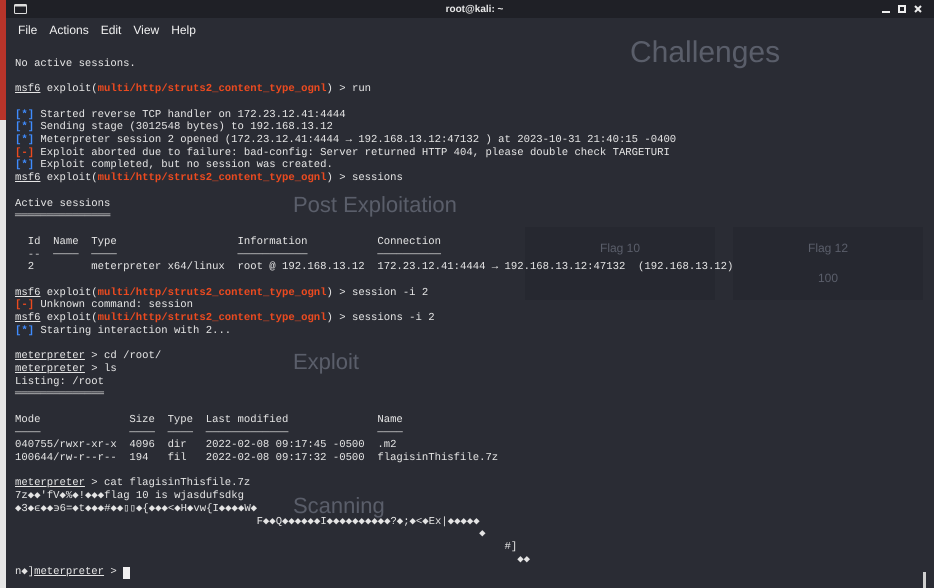 Image resolution: width=934 pixels, height=588 pixels. Describe the element at coordinates (129, 496) in the screenshot. I see `terminal-line: 7z◆◆'fV◆%◆!◆◆◆flag 10 is wjasdufsdkg` at that location.